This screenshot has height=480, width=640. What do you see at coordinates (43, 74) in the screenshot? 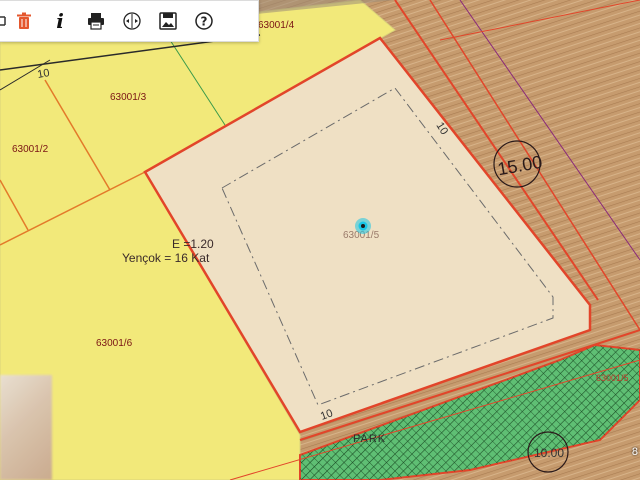
I see `dimension-label: 10` at bounding box center [43, 74].